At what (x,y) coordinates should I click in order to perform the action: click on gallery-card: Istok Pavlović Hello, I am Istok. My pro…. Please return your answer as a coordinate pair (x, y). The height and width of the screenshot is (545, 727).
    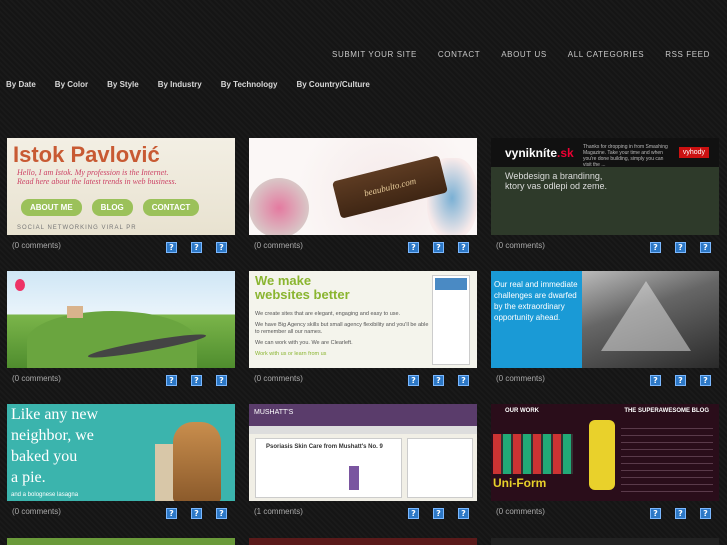
    Looking at the image, I should click on (121, 196).